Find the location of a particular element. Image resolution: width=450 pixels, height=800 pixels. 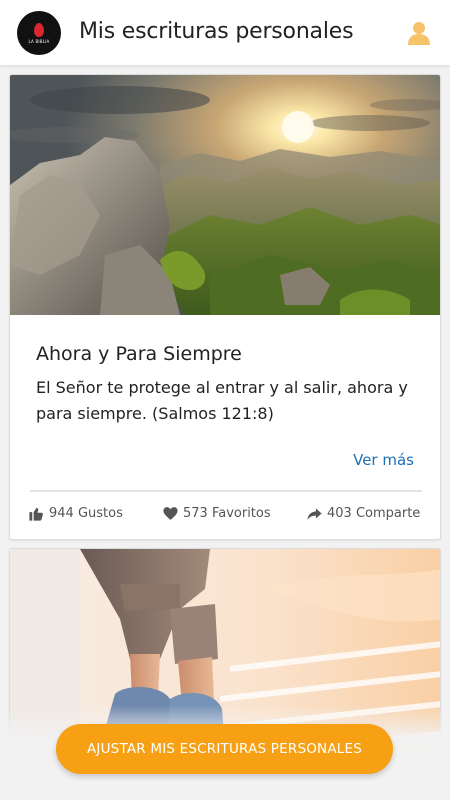

app-bar: LA BIBLIA Mis escrituras personales is located at coordinates (225, 33).